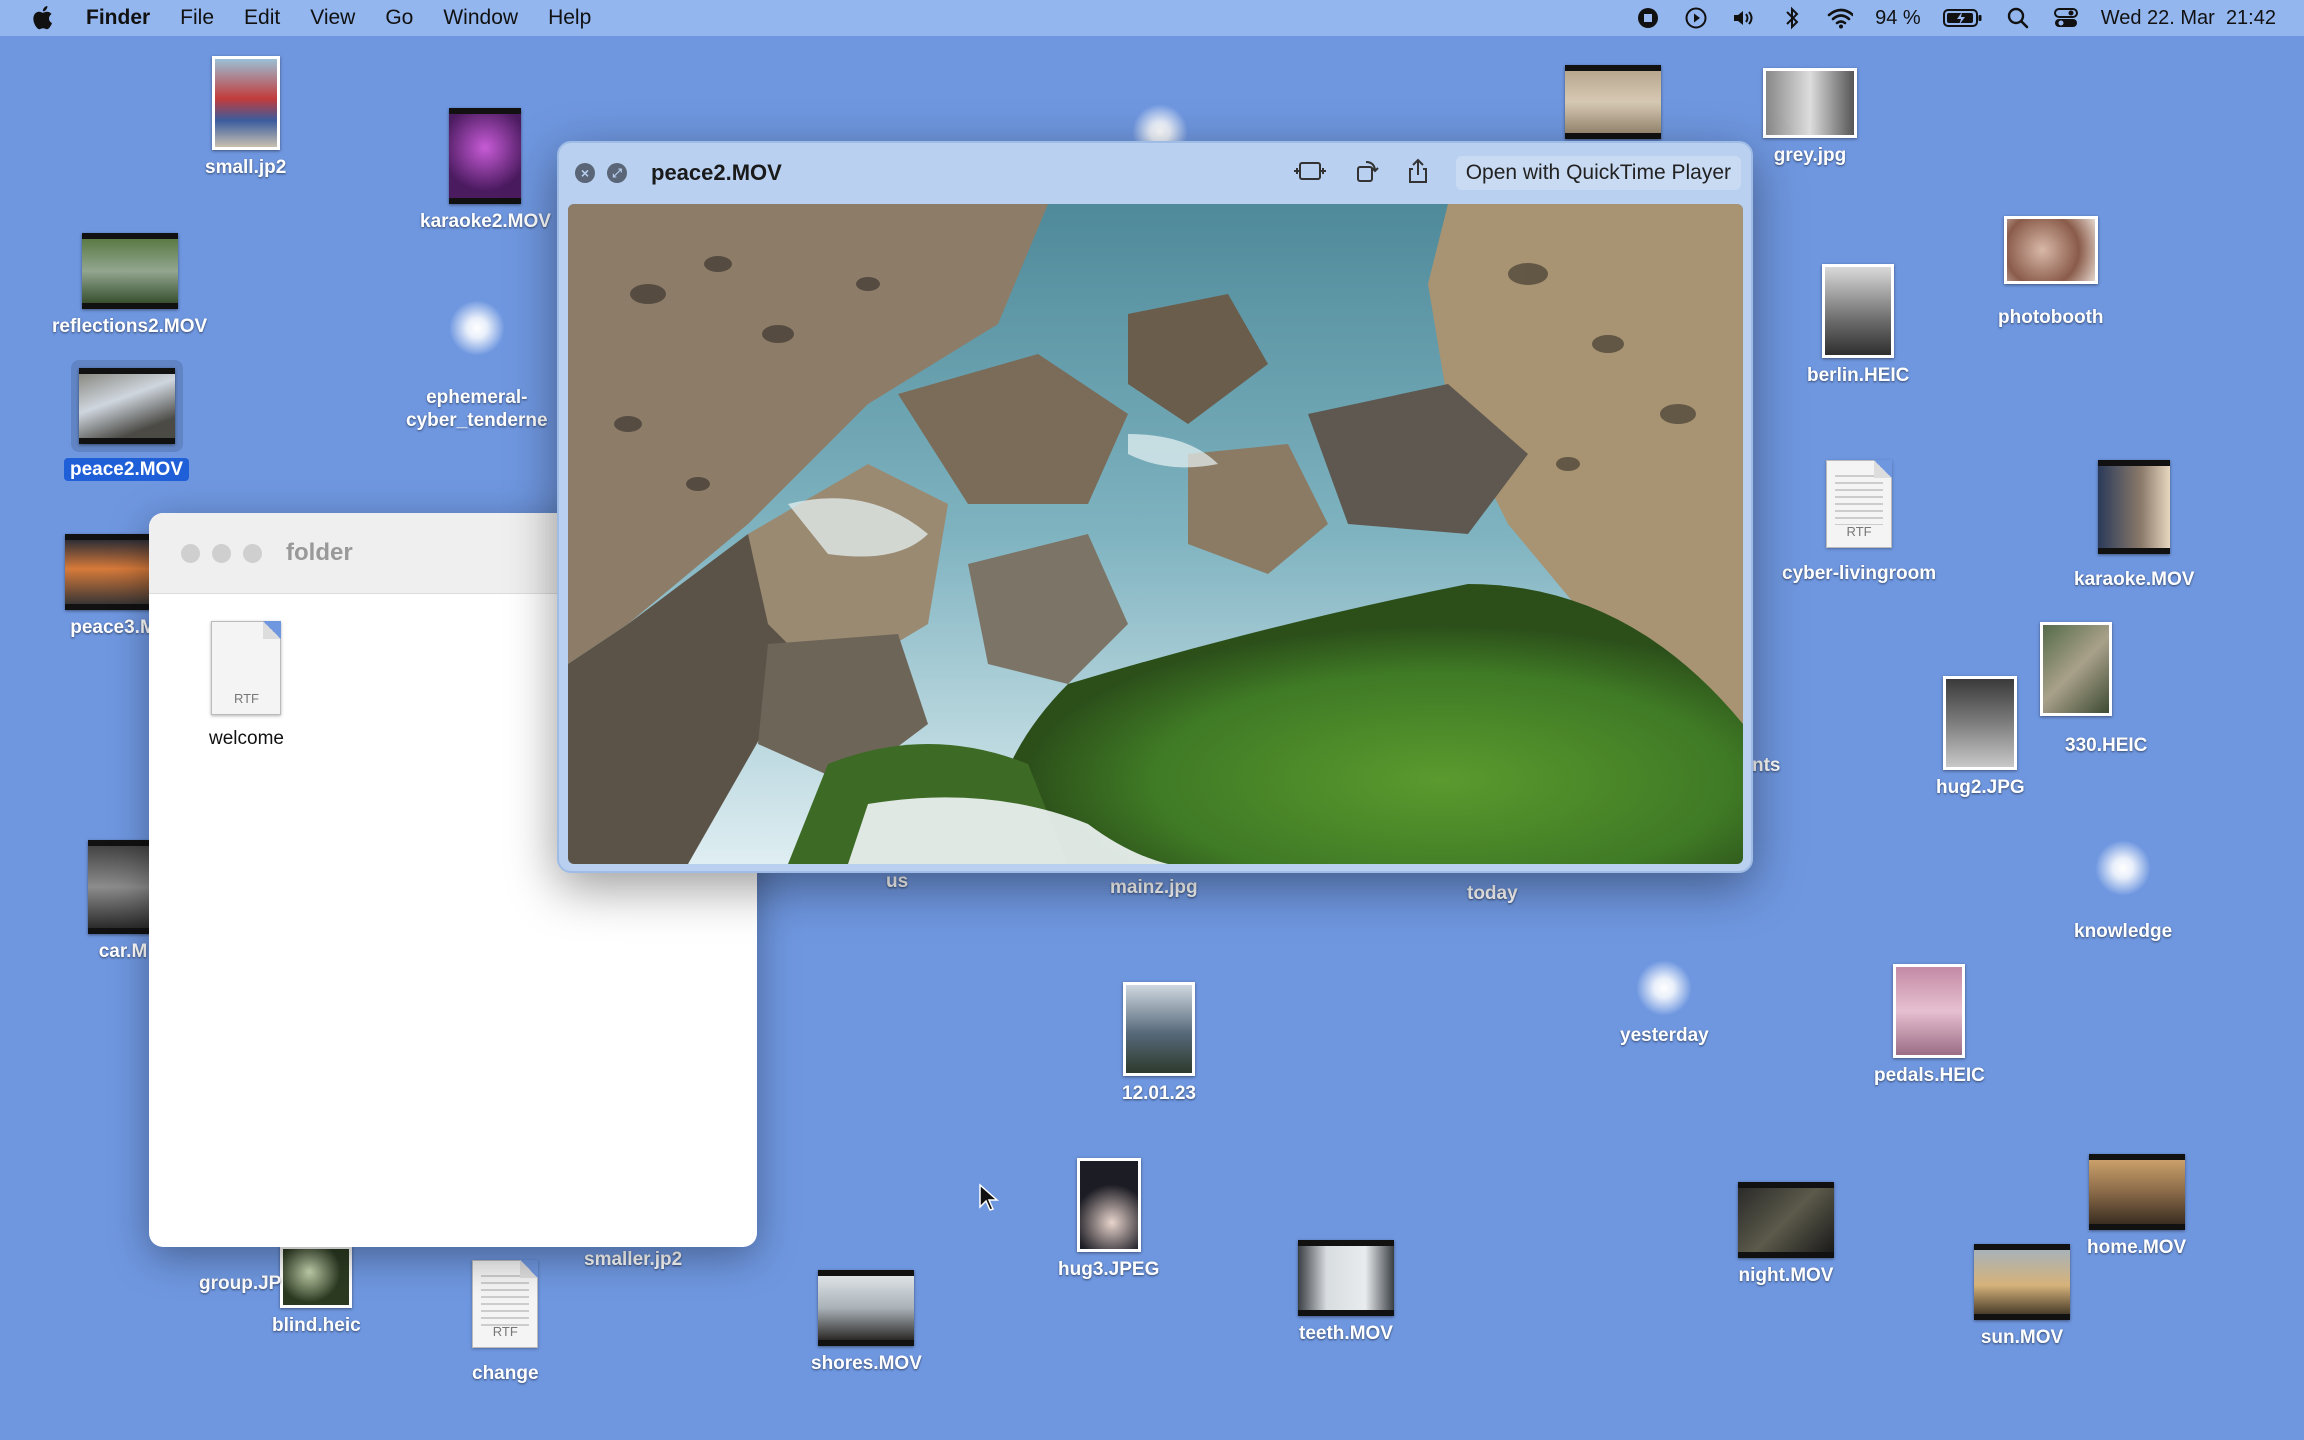 This screenshot has width=2304, height=1440. What do you see at coordinates (1108, 1219) in the screenshot?
I see `desktop-icon-hug3: hug3.JPEG` at bounding box center [1108, 1219].